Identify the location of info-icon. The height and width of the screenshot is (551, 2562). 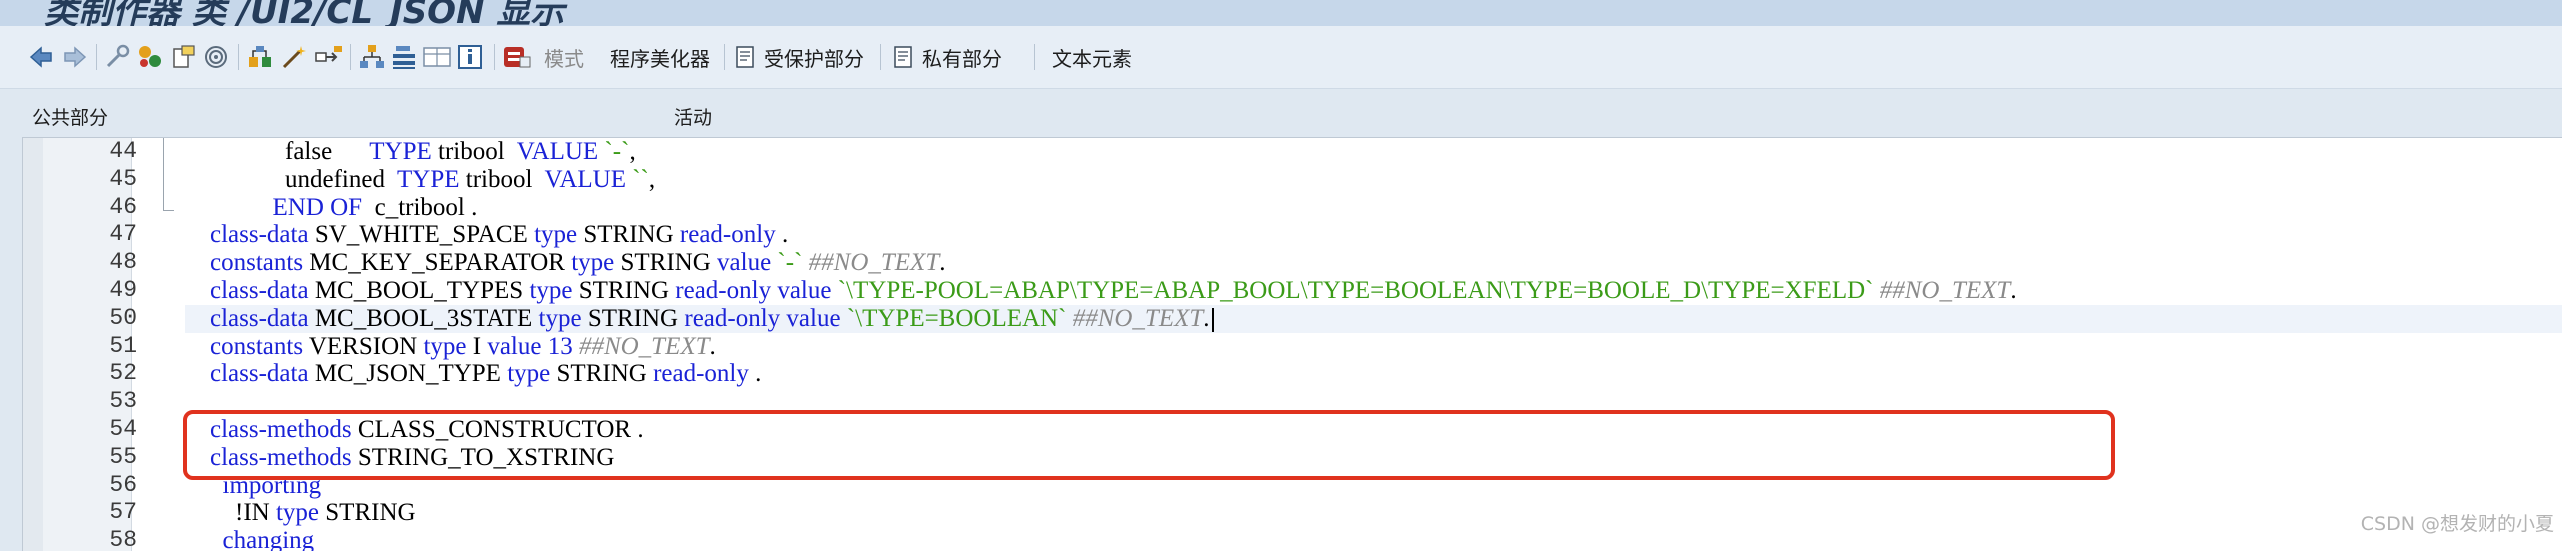
(470, 57).